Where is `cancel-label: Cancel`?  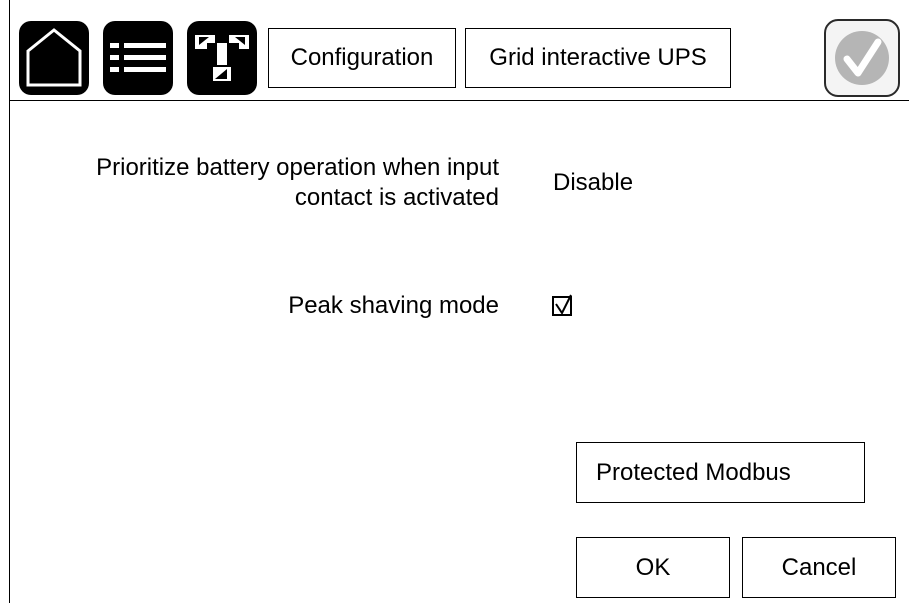
cancel-label: Cancel is located at coordinates (819, 567).